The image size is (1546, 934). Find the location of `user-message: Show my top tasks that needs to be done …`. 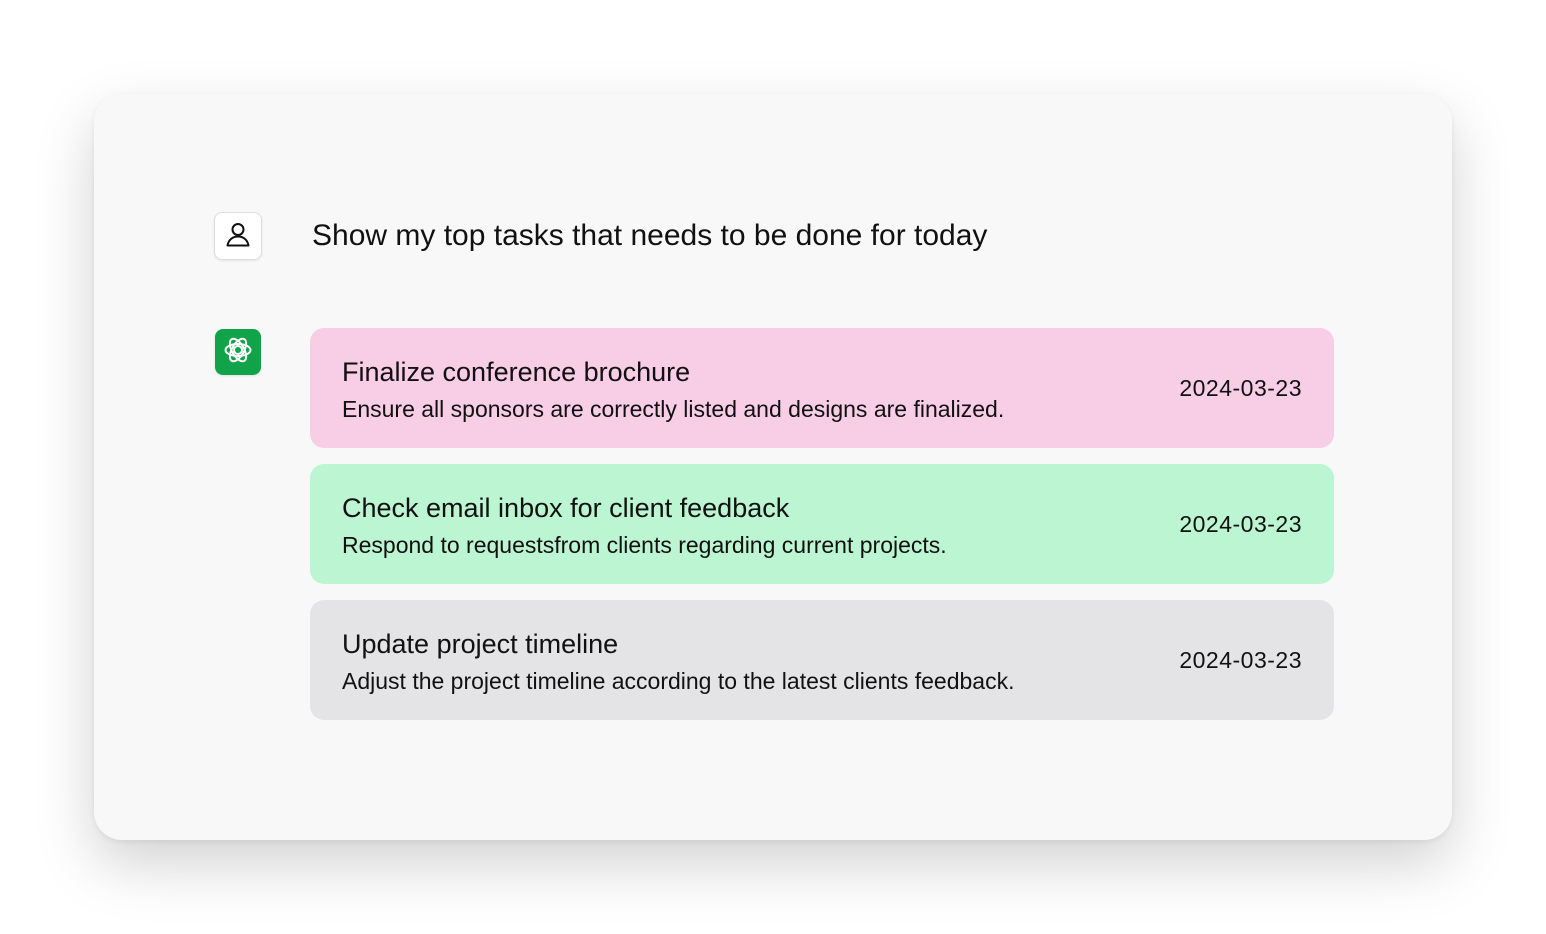

user-message: Show my top tasks that needs to be done … is located at coordinates (650, 235).